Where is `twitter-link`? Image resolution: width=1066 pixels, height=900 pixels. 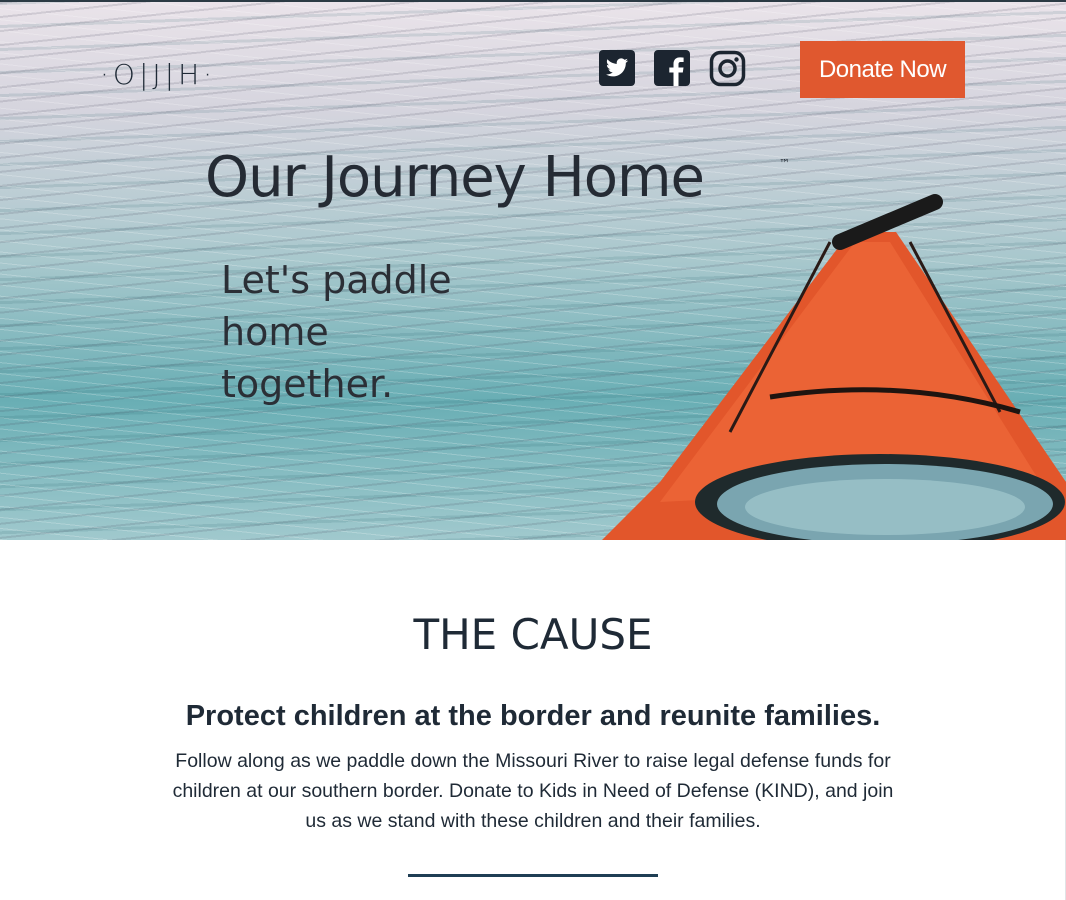
twitter-link is located at coordinates (617, 68).